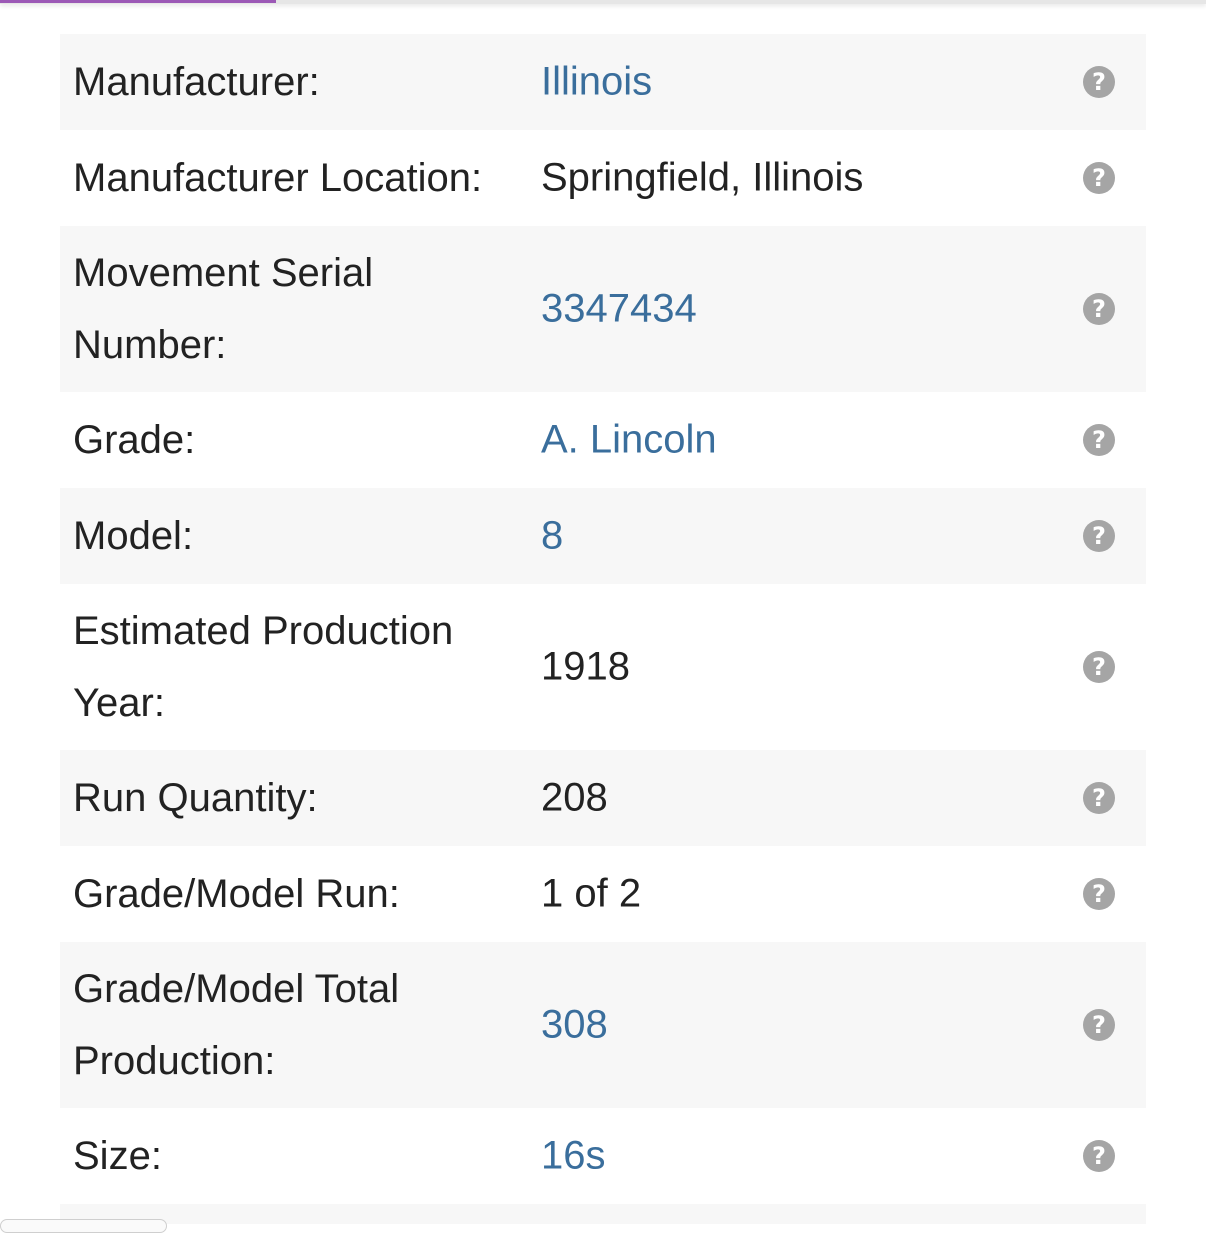 The width and height of the screenshot is (1206, 1233). Describe the element at coordinates (573, 1156) in the screenshot. I see `size-link: 16s` at that location.